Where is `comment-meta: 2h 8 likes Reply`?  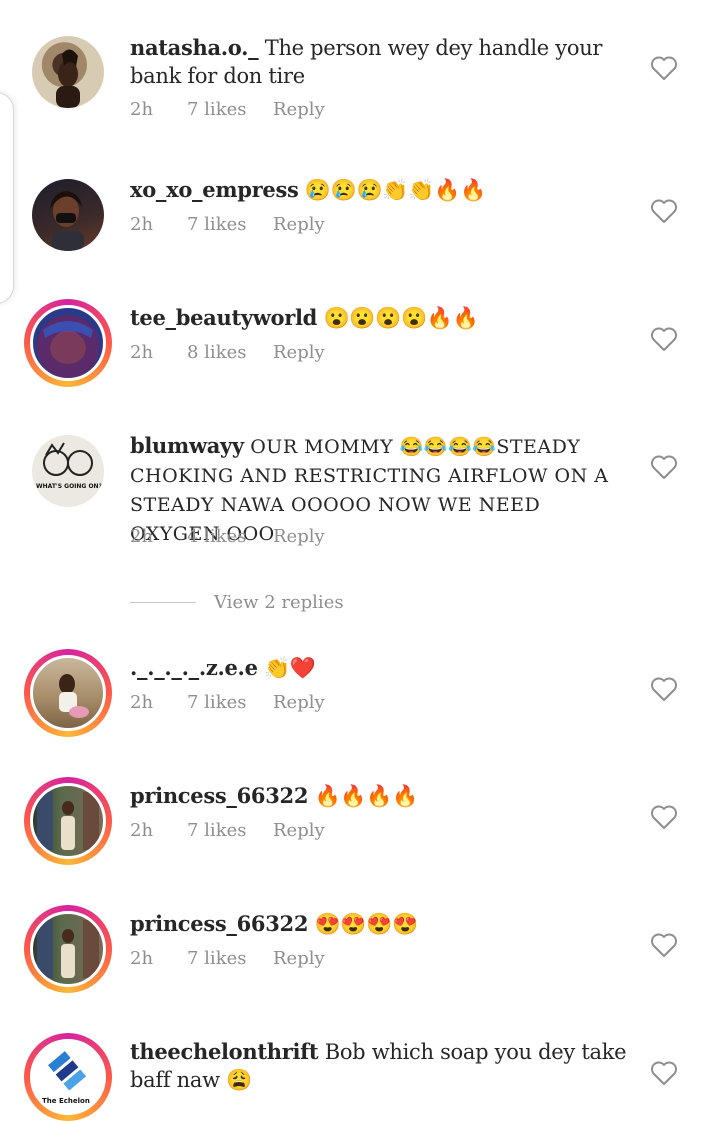 comment-meta: 2h 8 likes Reply is located at coordinates (227, 355).